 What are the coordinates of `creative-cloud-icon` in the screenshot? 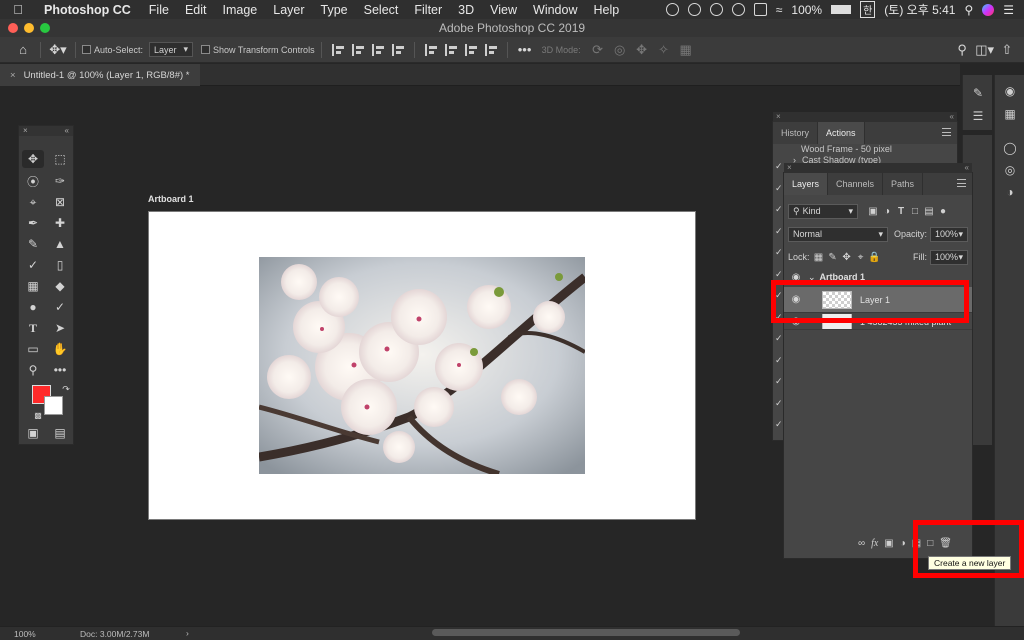 It's located at (672, 9).